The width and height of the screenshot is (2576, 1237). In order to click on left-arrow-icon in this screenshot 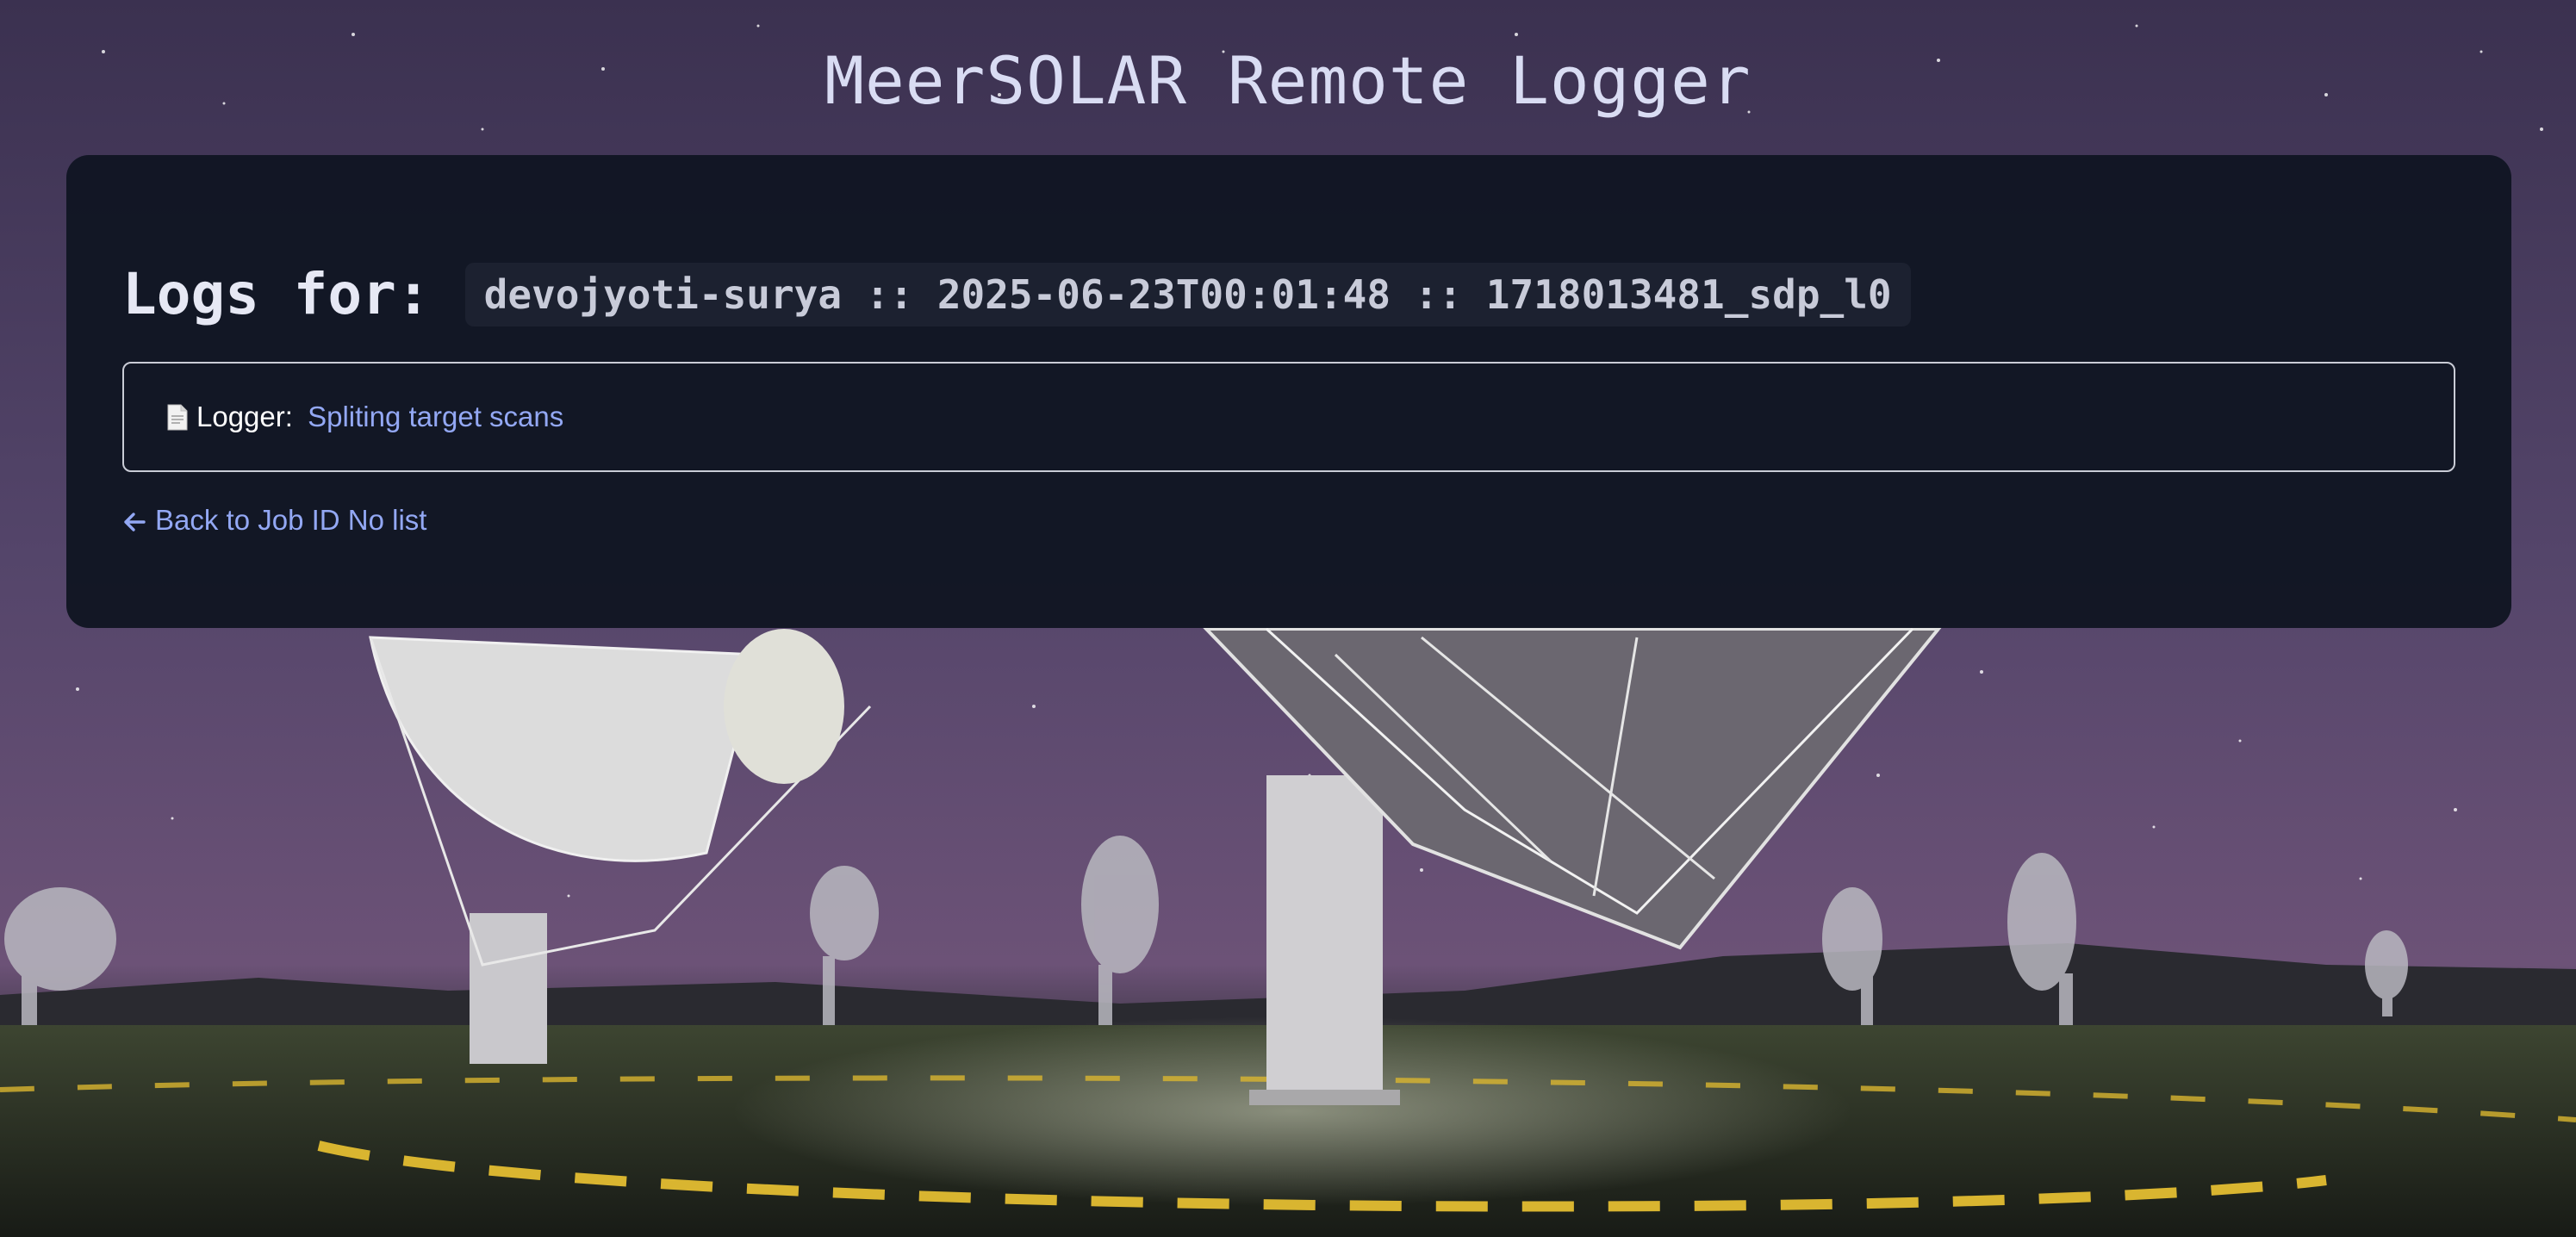, I will do `click(134, 520)`.